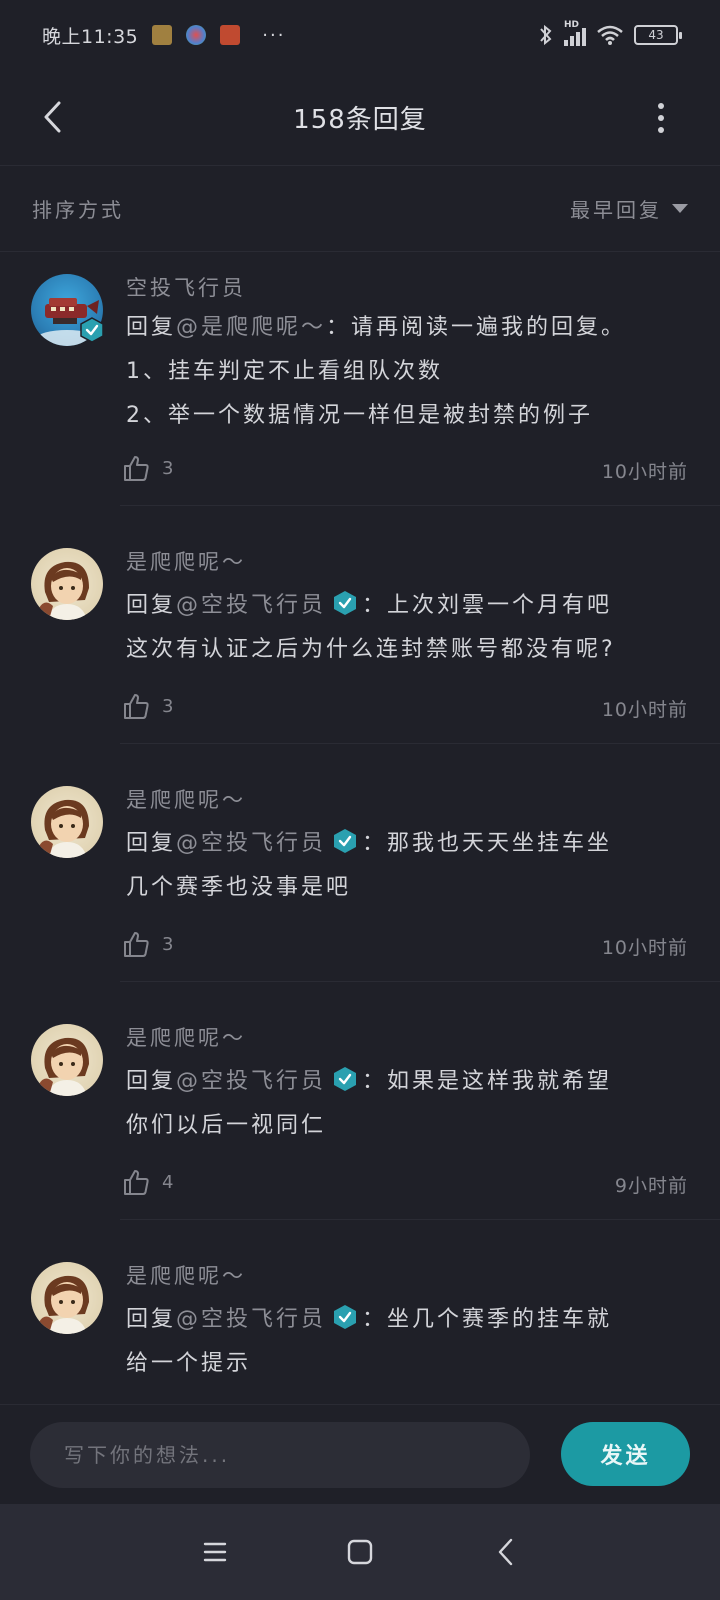 The image size is (720, 1600). I want to click on system-back-button, so click(505, 1552).